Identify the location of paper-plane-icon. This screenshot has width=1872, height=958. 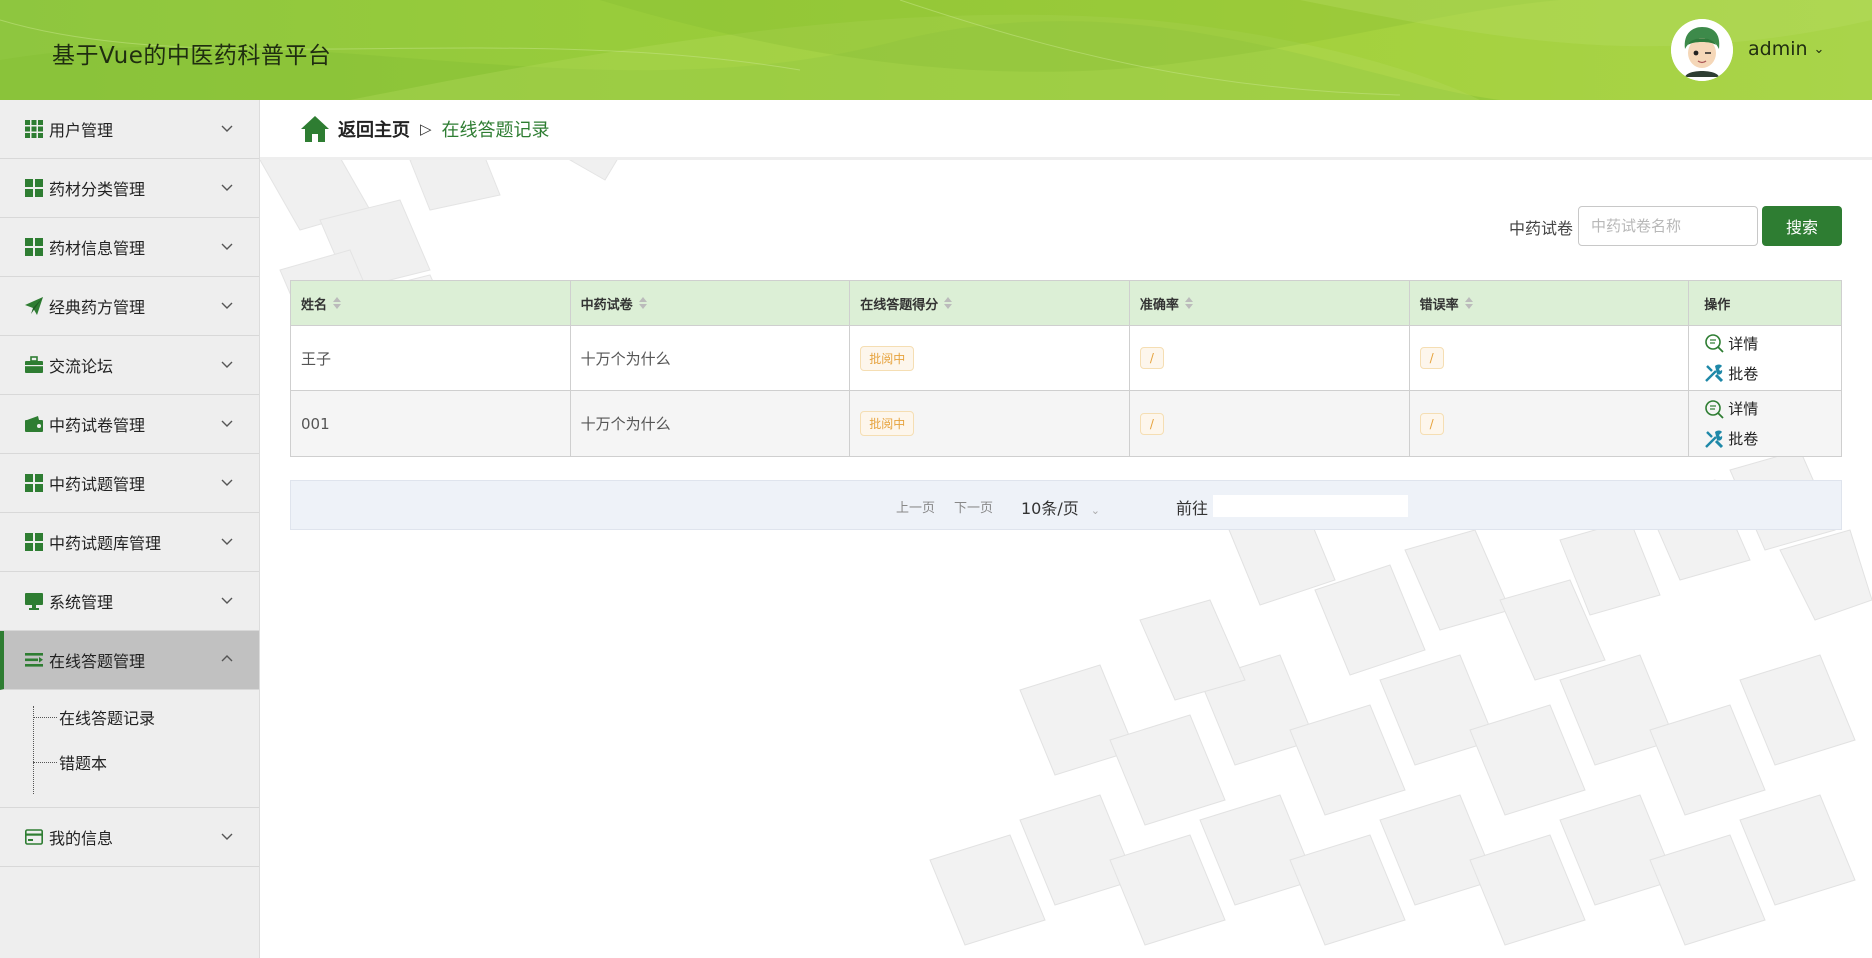
(34, 306).